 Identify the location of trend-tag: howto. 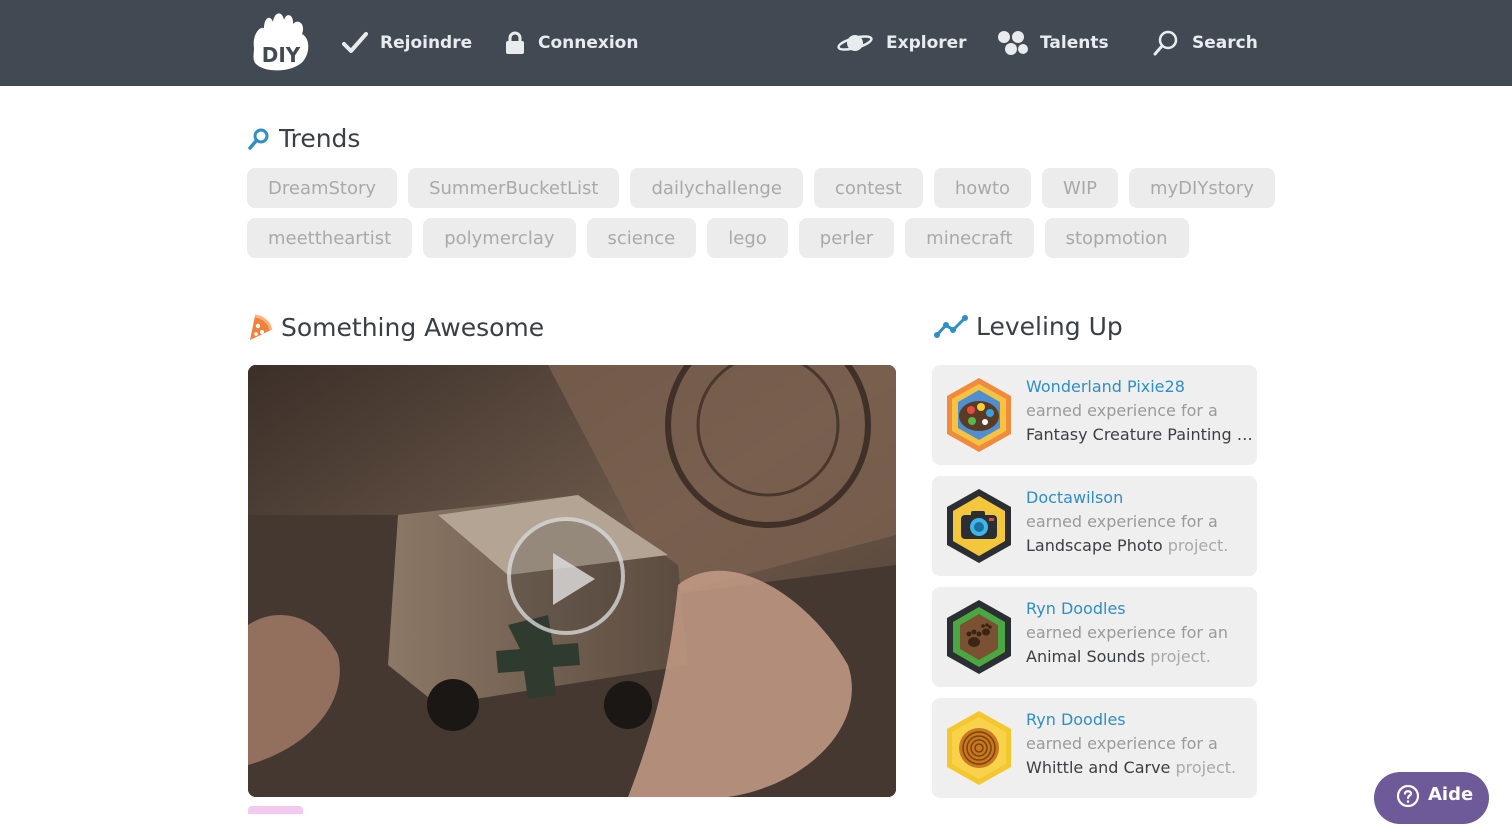
(982, 188).